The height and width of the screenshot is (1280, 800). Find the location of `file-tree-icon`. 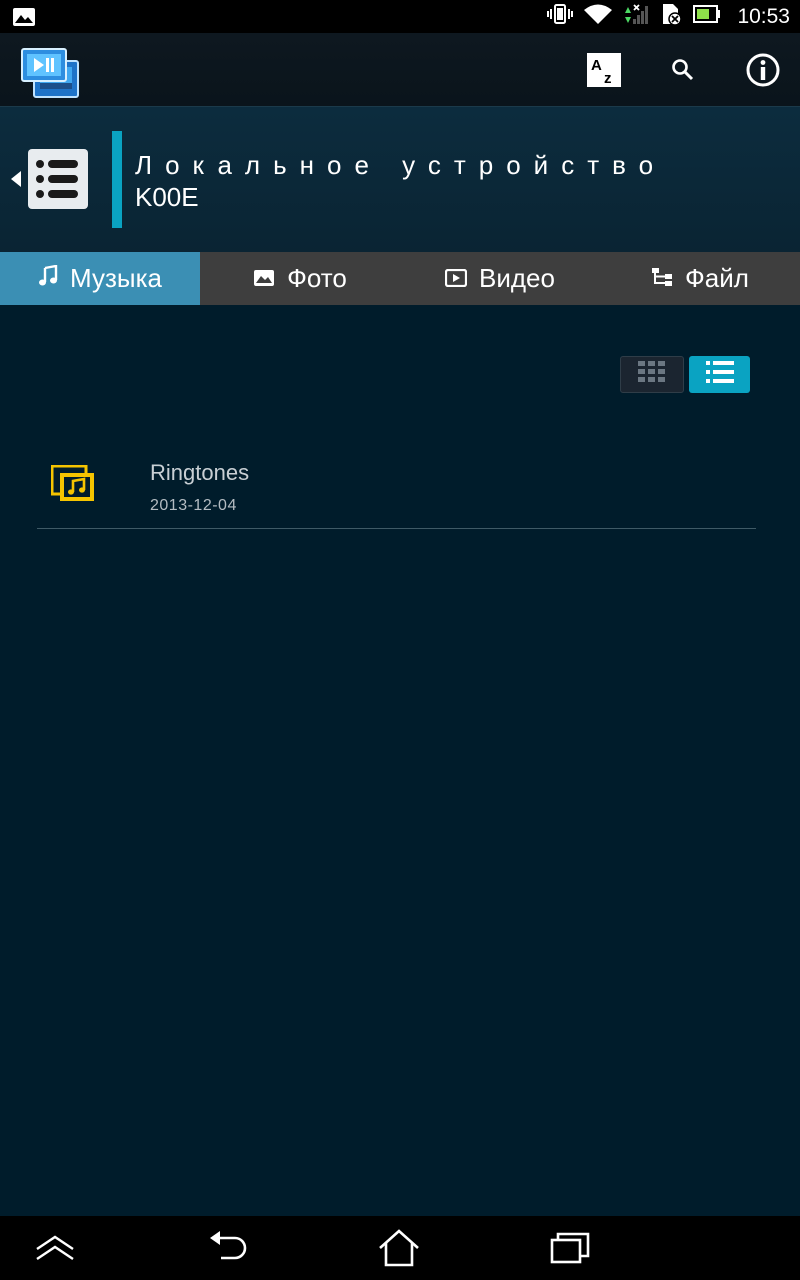

file-tree-icon is located at coordinates (662, 278).